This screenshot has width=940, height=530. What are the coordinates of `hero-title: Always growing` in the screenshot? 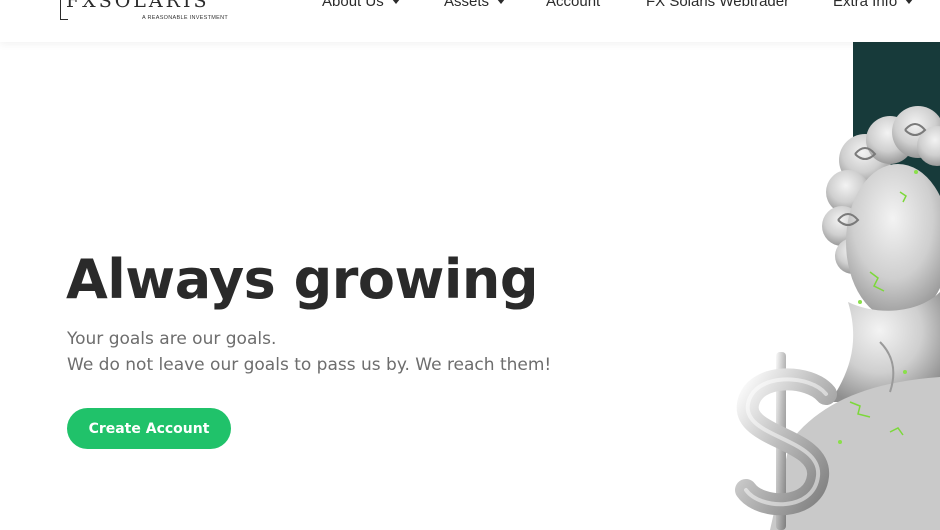 It's located at (302, 279).